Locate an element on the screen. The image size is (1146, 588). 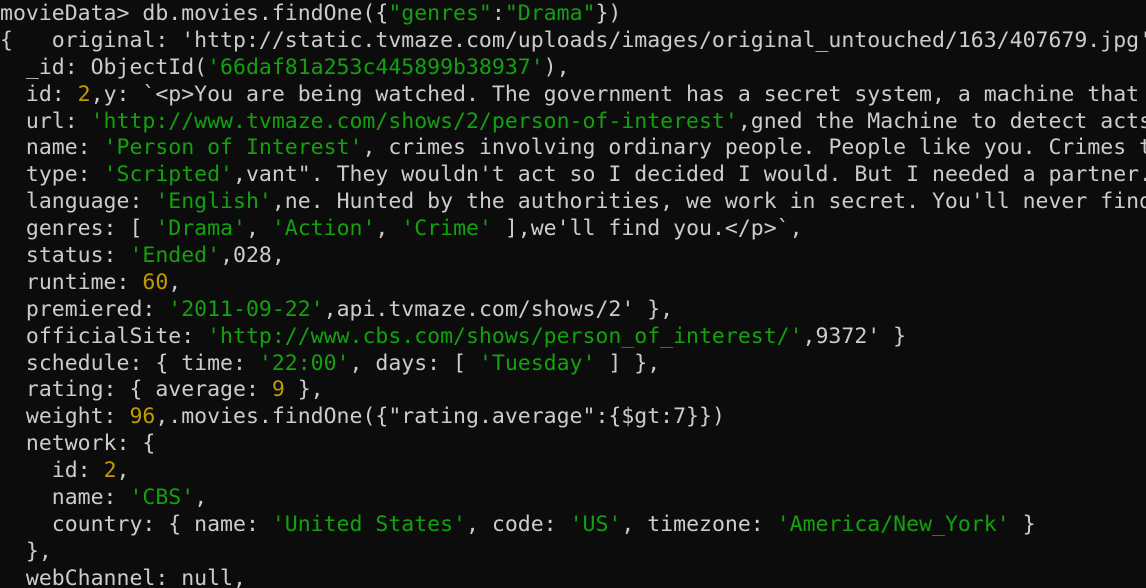
text-token: ,9372' } is located at coordinates (854, 336).